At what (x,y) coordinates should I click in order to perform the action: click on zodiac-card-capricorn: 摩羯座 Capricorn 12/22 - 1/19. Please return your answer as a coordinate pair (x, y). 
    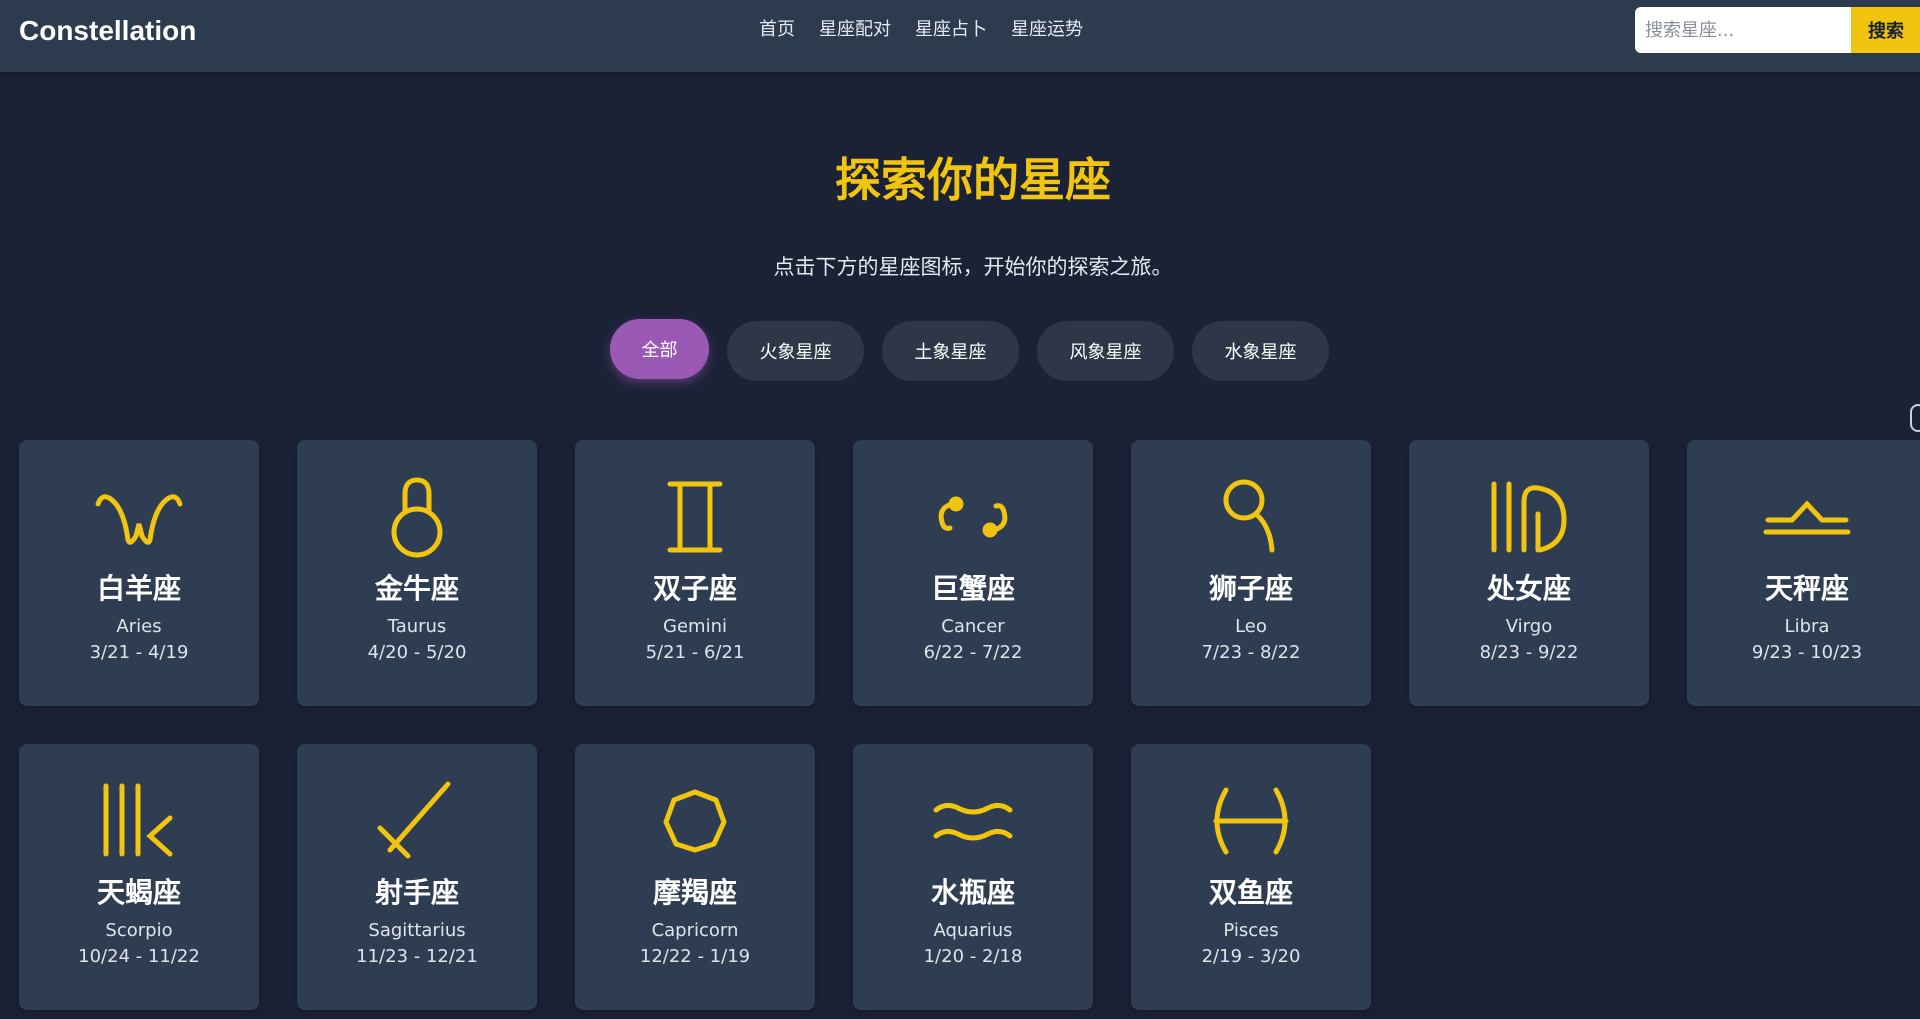
    Looking at the image, I should click on (695, 877).